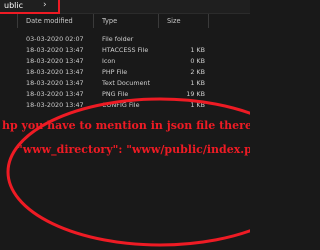  What do you see at coordinates (109, 61) in the screenshot?
I see `row-type: Icon` at bounding box center [109, 61].